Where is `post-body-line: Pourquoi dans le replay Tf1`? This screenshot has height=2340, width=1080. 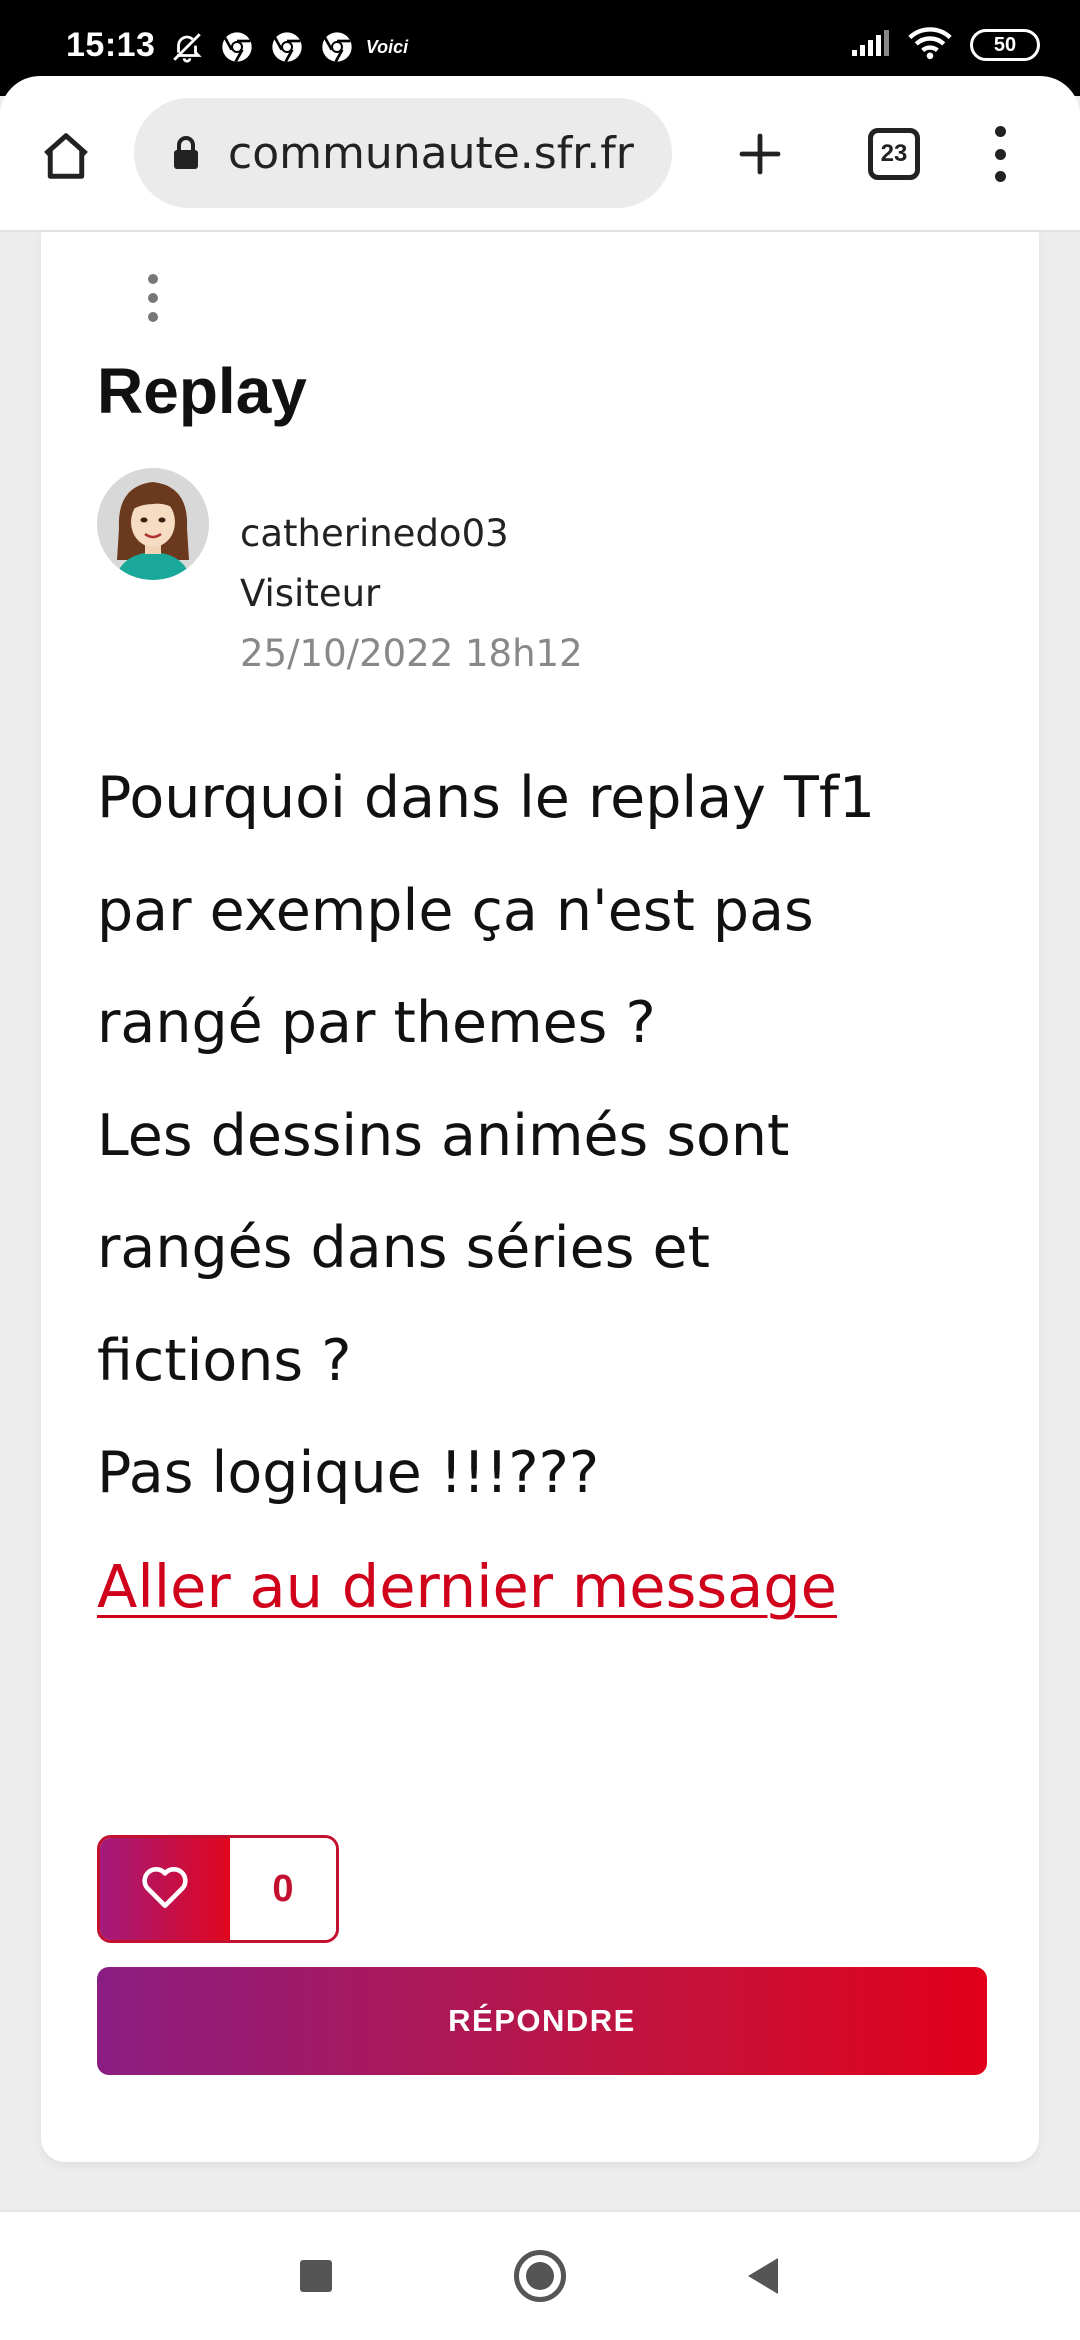 post-body-line: Pourquoi dans le replay Tf1 is located at coordinates (486, 798).